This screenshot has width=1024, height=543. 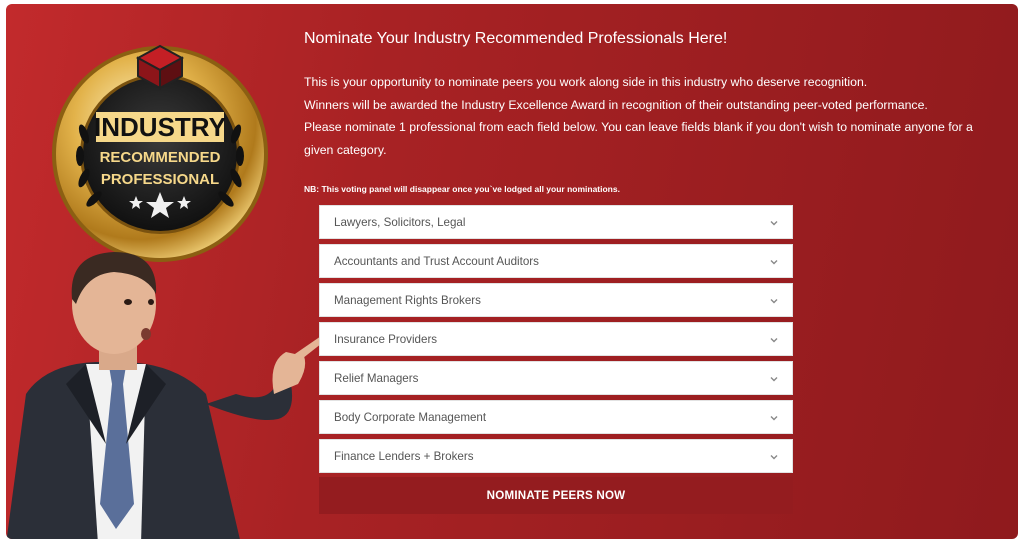 What do you see at coordinates (376, 378) in the screenshot?
I see `select-label: Relief Managers` at bounding box center [376, 378].